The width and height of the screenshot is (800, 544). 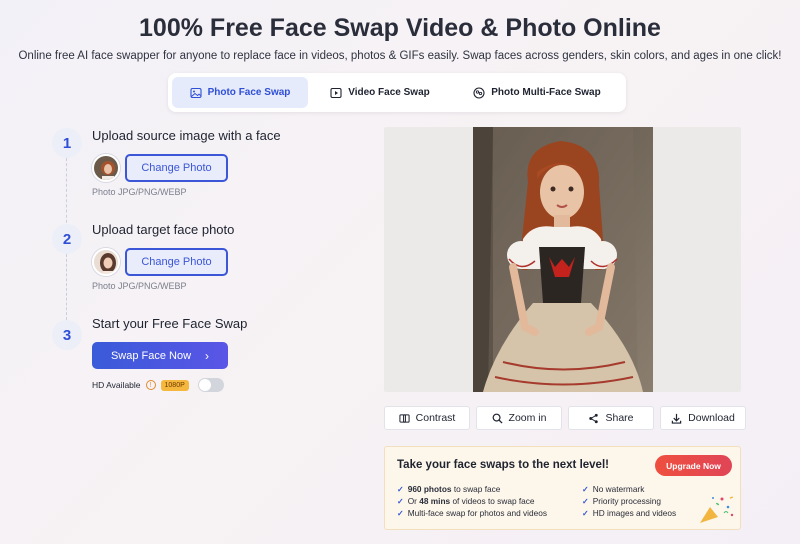 I want to click on step-number-2: 2, so click(x=67, y=239).